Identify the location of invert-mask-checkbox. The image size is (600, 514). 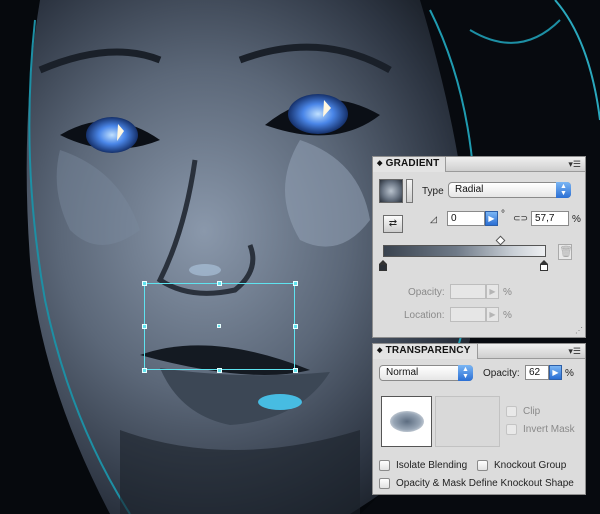
(511, 429).